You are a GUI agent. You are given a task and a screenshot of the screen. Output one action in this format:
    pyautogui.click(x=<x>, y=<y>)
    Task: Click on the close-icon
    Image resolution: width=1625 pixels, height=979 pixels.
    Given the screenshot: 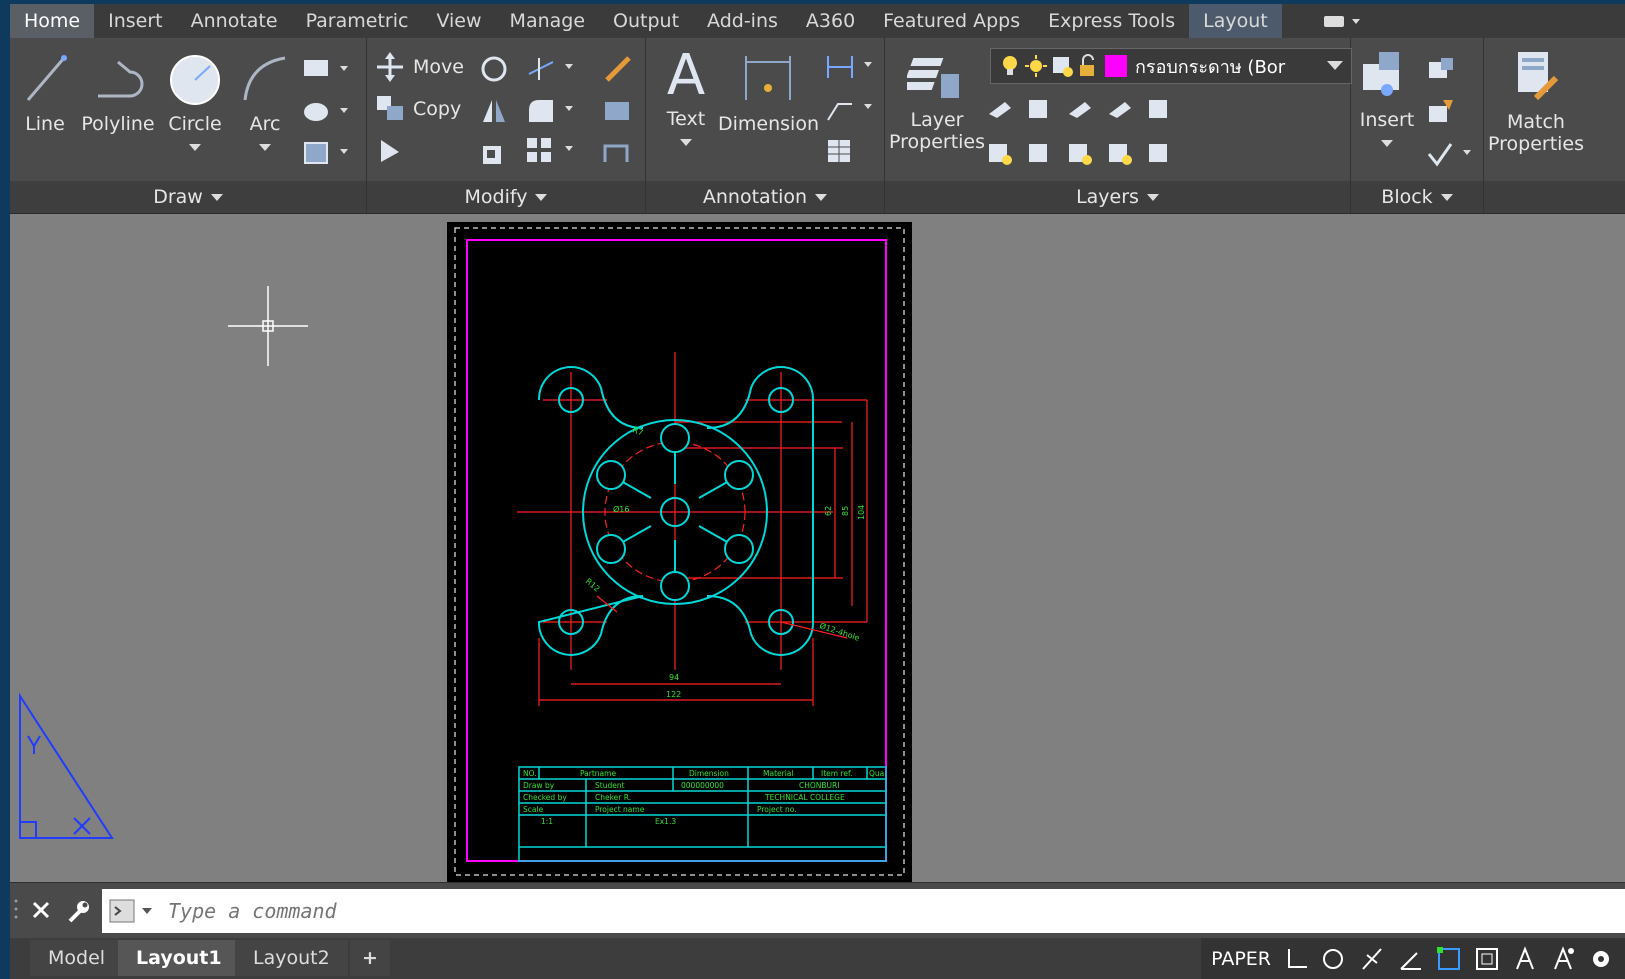 What is the action you would take?
    pyautogui.click(x=41, y=910)
    